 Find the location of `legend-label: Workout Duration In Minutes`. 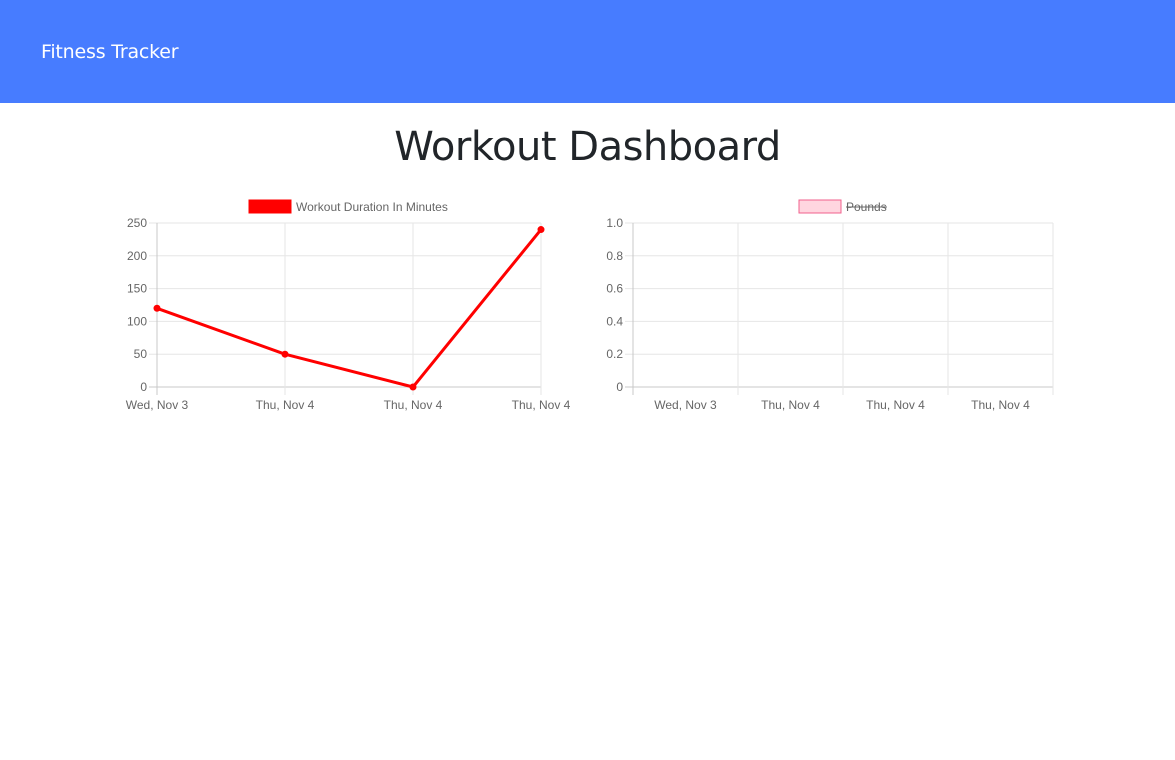

legend-label: Workout Duration In Minutes is located at coordinates (372, 207).